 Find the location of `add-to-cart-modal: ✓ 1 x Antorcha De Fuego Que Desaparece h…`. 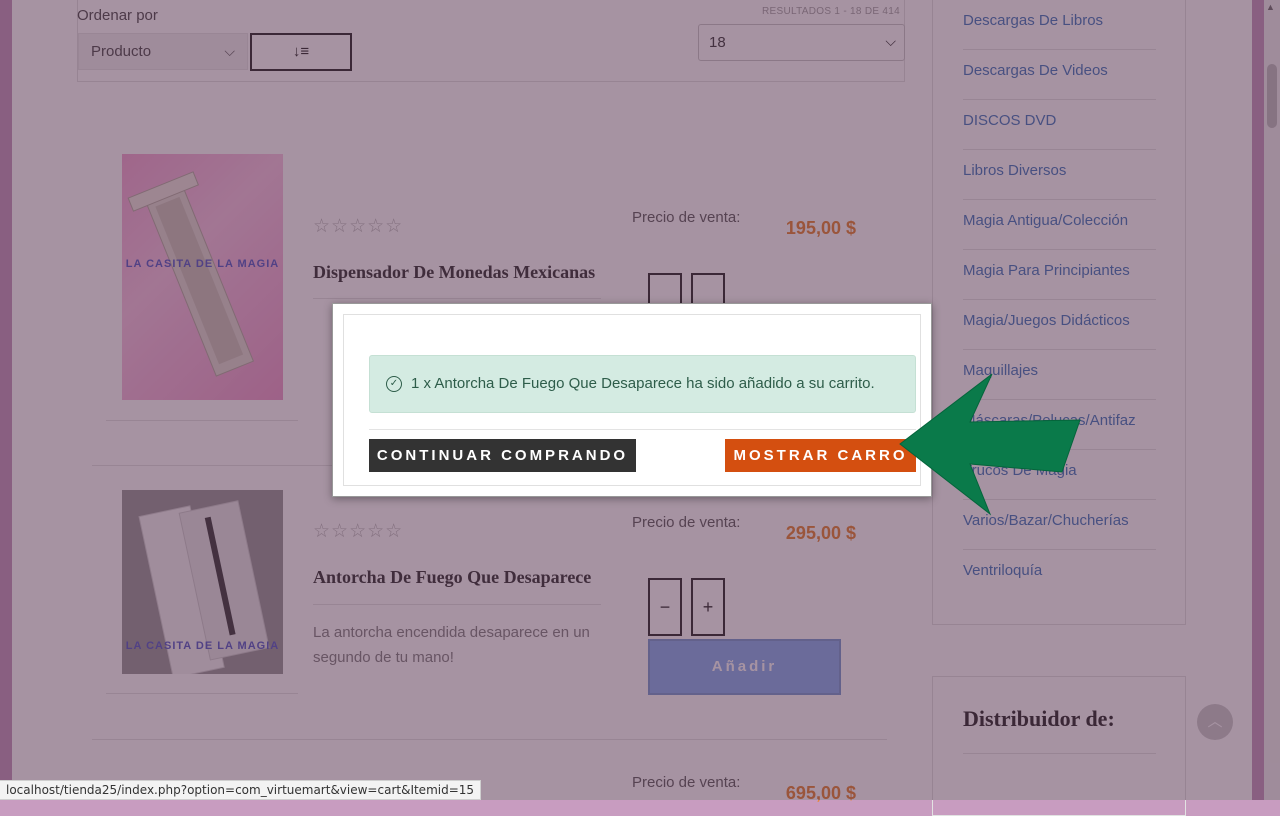

add-to-cart-modal: ✓ 1 x Antorcha De Fuego Que Desaparece h… is located at coordinates (632, 400).